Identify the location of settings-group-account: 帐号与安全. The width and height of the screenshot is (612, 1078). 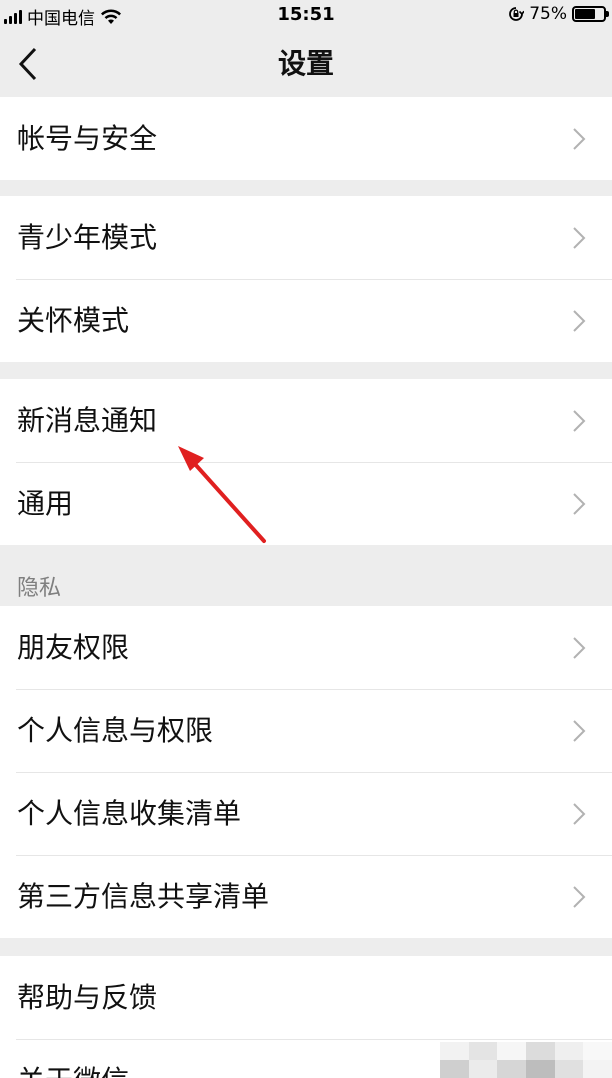
(306, 138).